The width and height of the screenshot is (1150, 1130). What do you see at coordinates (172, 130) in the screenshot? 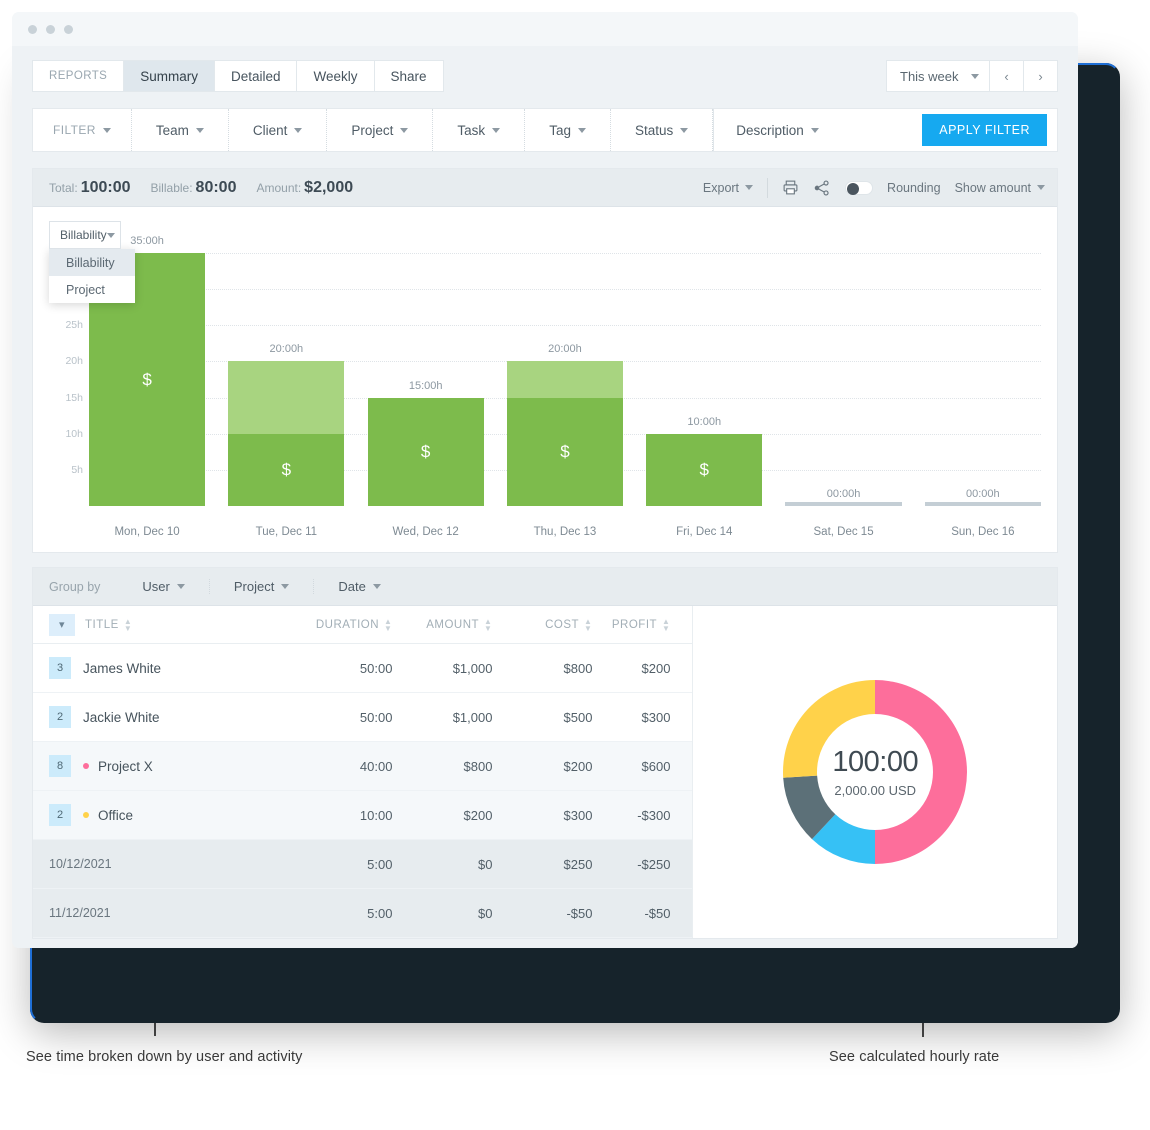
I see `filter-team-label: Team` at bounding box center [172, 130].